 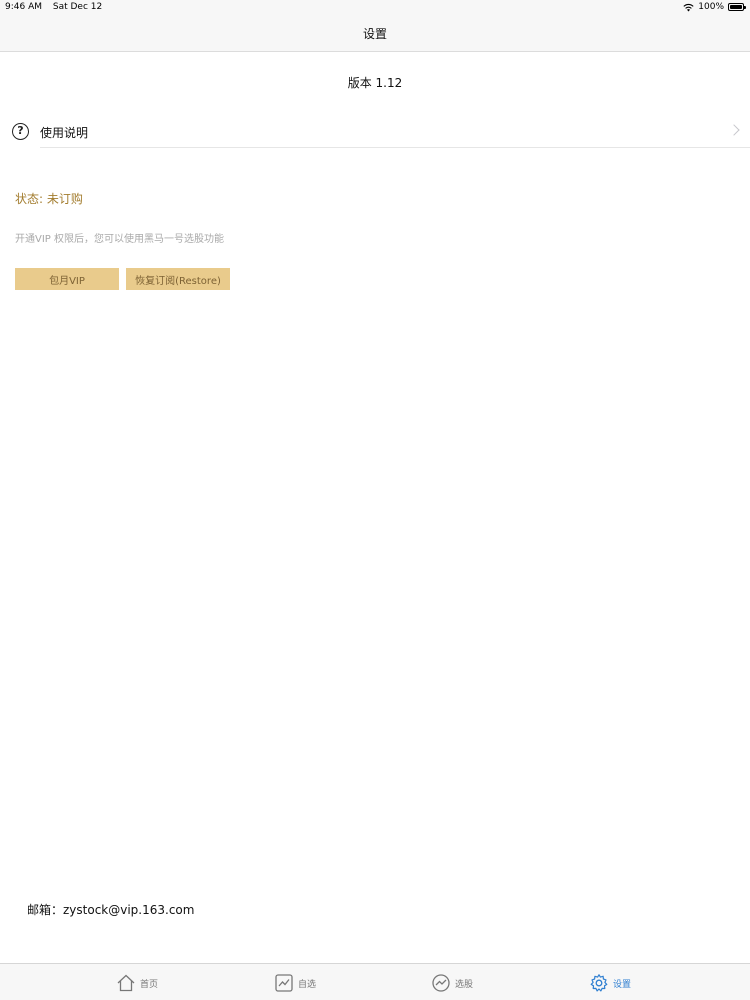 I want to click on chevron-right-icon, so click(x=734, y=130).